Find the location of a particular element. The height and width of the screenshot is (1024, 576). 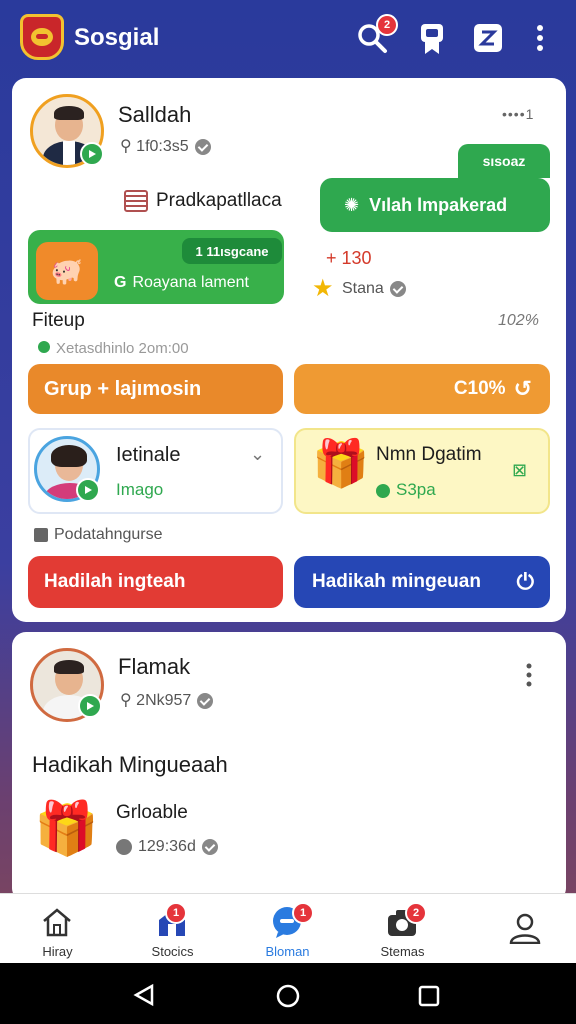

friend-name: Ietinale is located at coordinates (148, 455).